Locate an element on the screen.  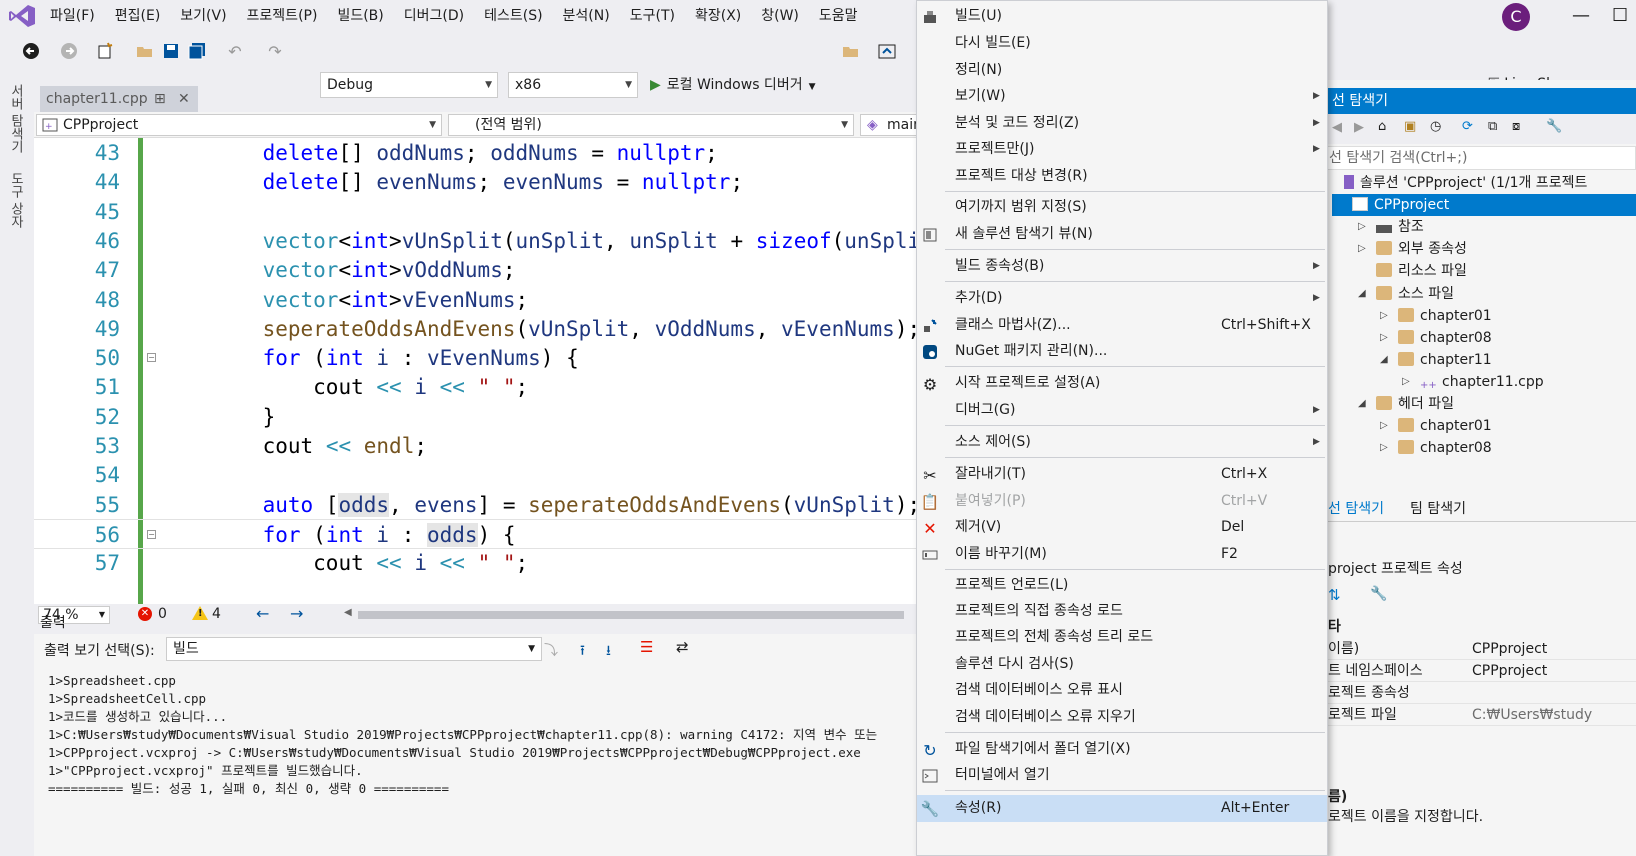
project-dropdown: + CPPproject ▼ is located at coordinates (239, 125).